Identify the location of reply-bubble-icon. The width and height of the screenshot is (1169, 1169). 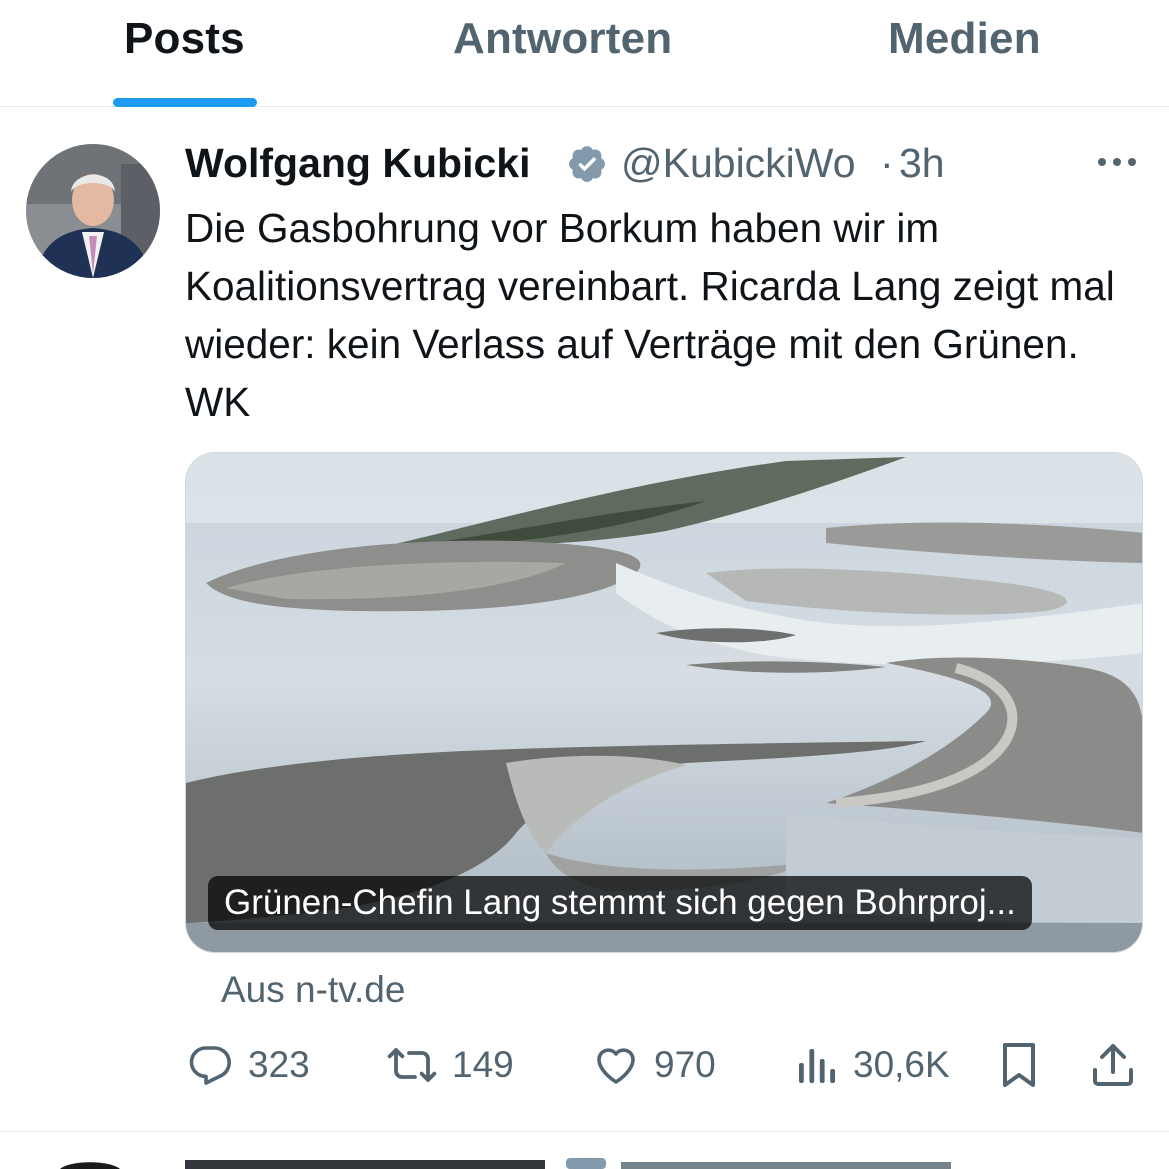
(210, 1065).